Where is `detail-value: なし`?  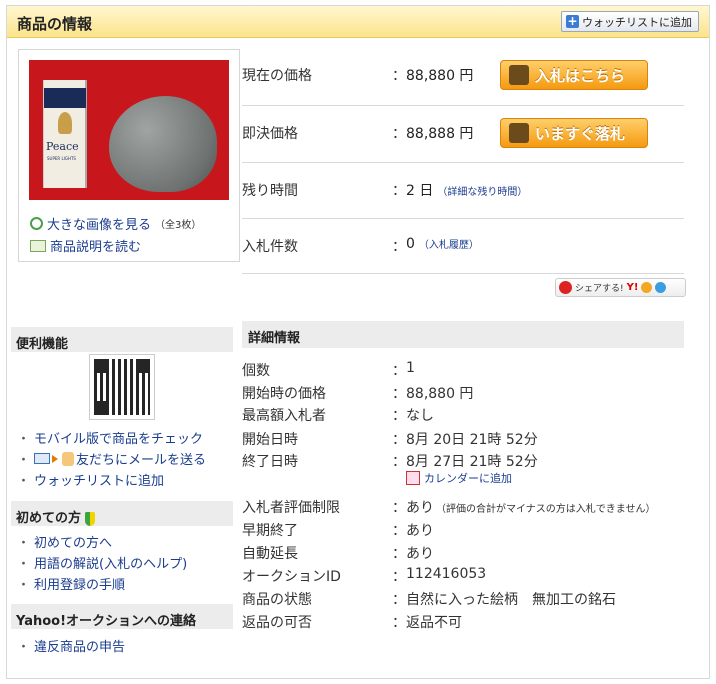 detail-value: なし is located at coordinates (420, 416).